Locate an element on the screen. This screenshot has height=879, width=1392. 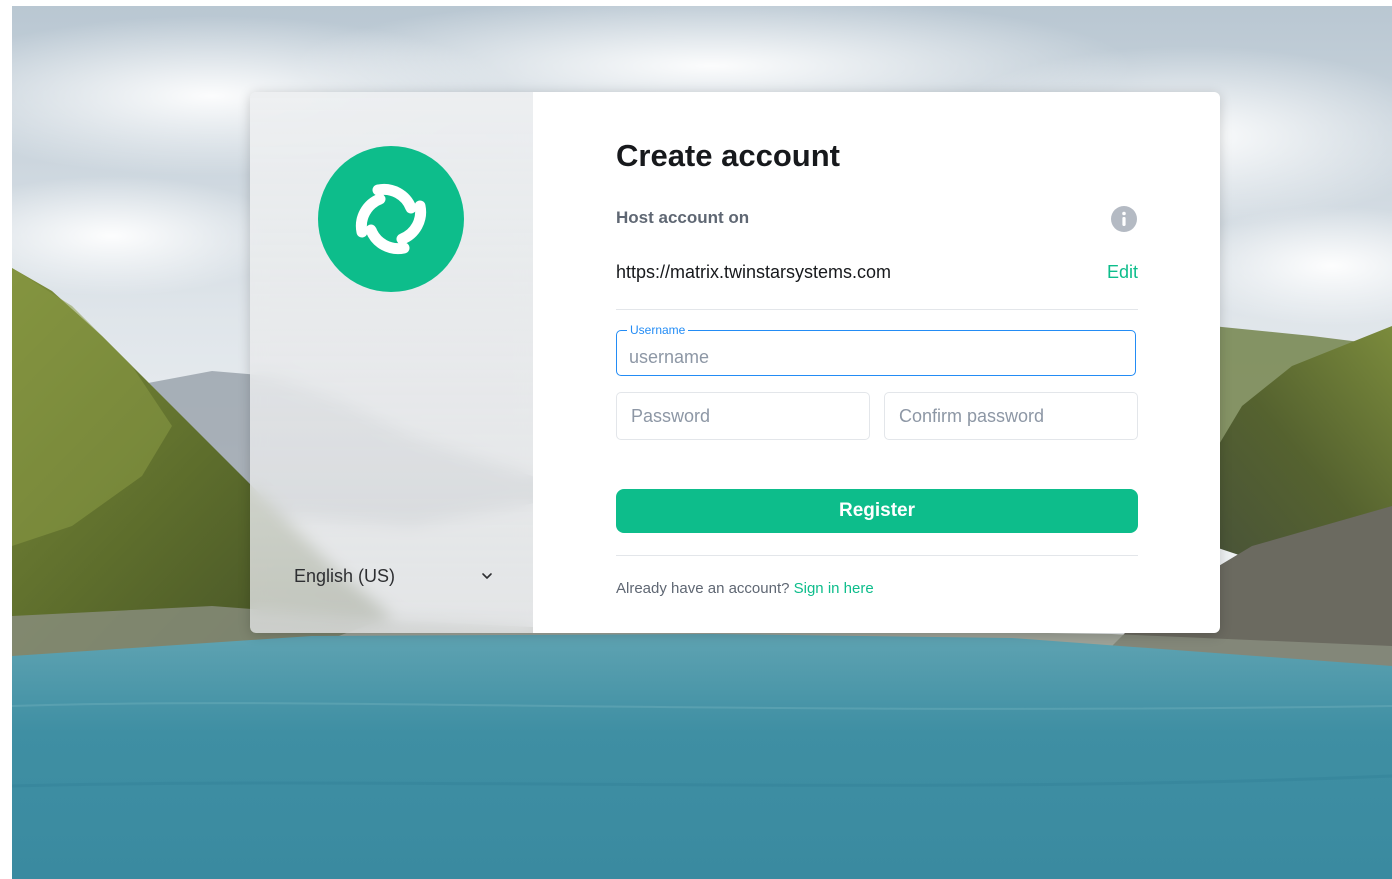
confirm-password-field is located at coordinates (1011, 416).